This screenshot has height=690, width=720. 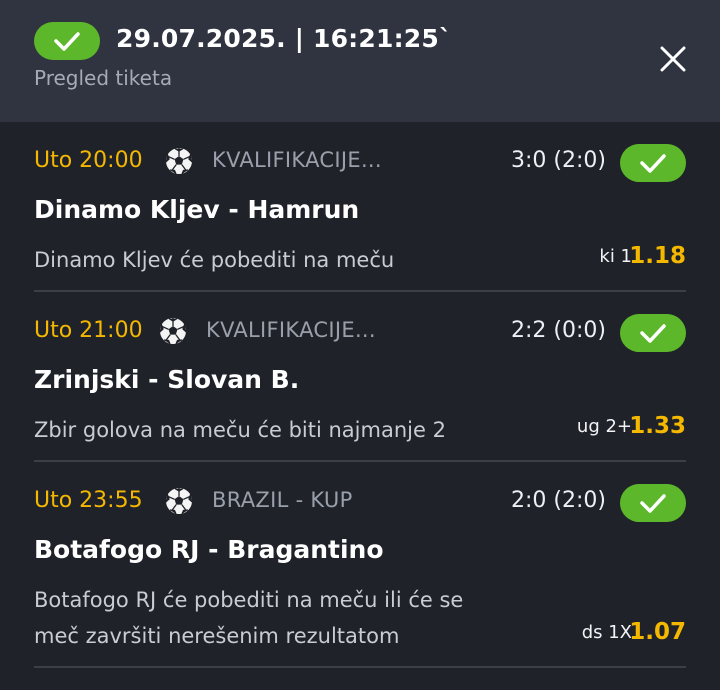 I want to click on bet-description-line: meč završiti nerešenim rezultatom, so click(x=217, y=636).